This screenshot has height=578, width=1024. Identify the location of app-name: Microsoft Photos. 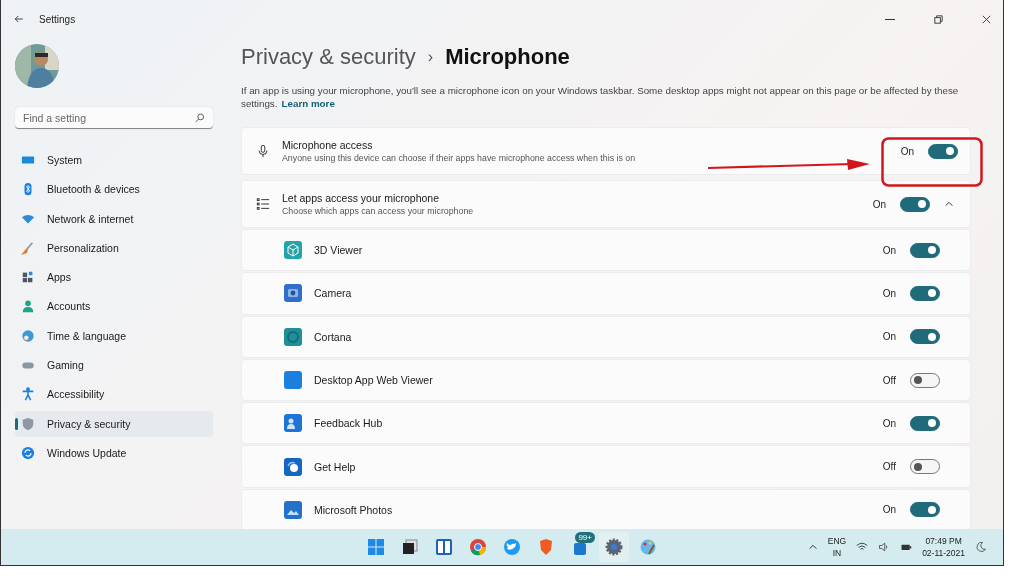
(354, 509).